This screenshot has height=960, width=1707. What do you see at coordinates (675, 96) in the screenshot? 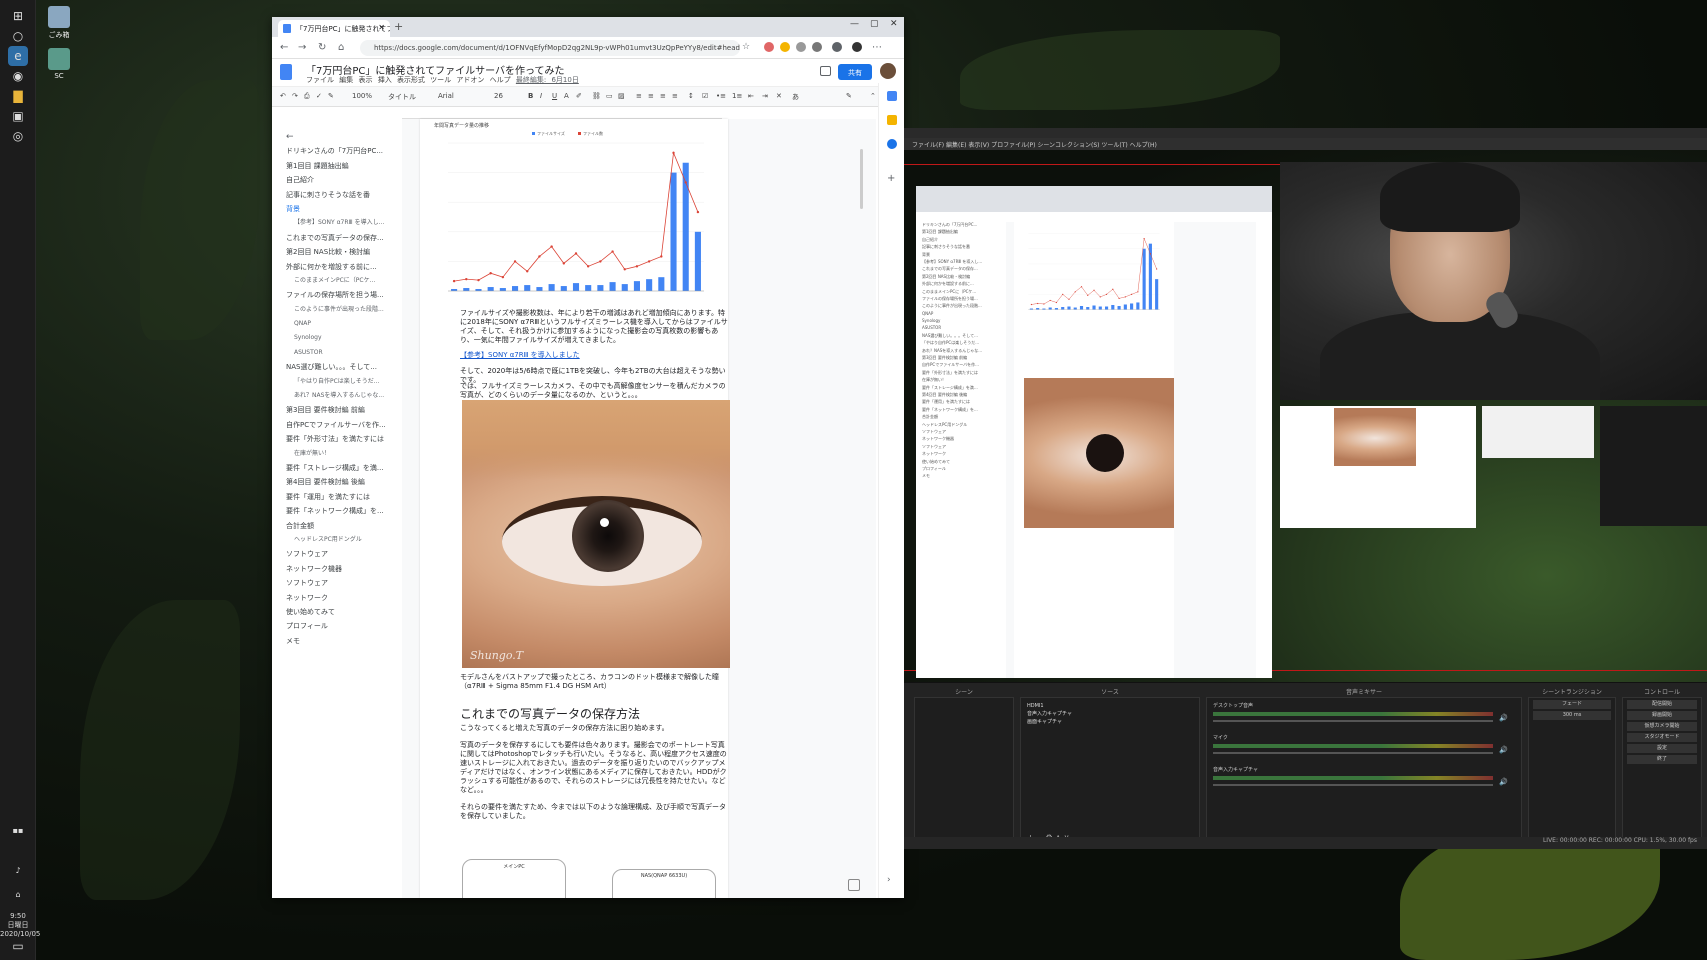
I see `justify-icon: ≡` at bounding box center [675, 96].